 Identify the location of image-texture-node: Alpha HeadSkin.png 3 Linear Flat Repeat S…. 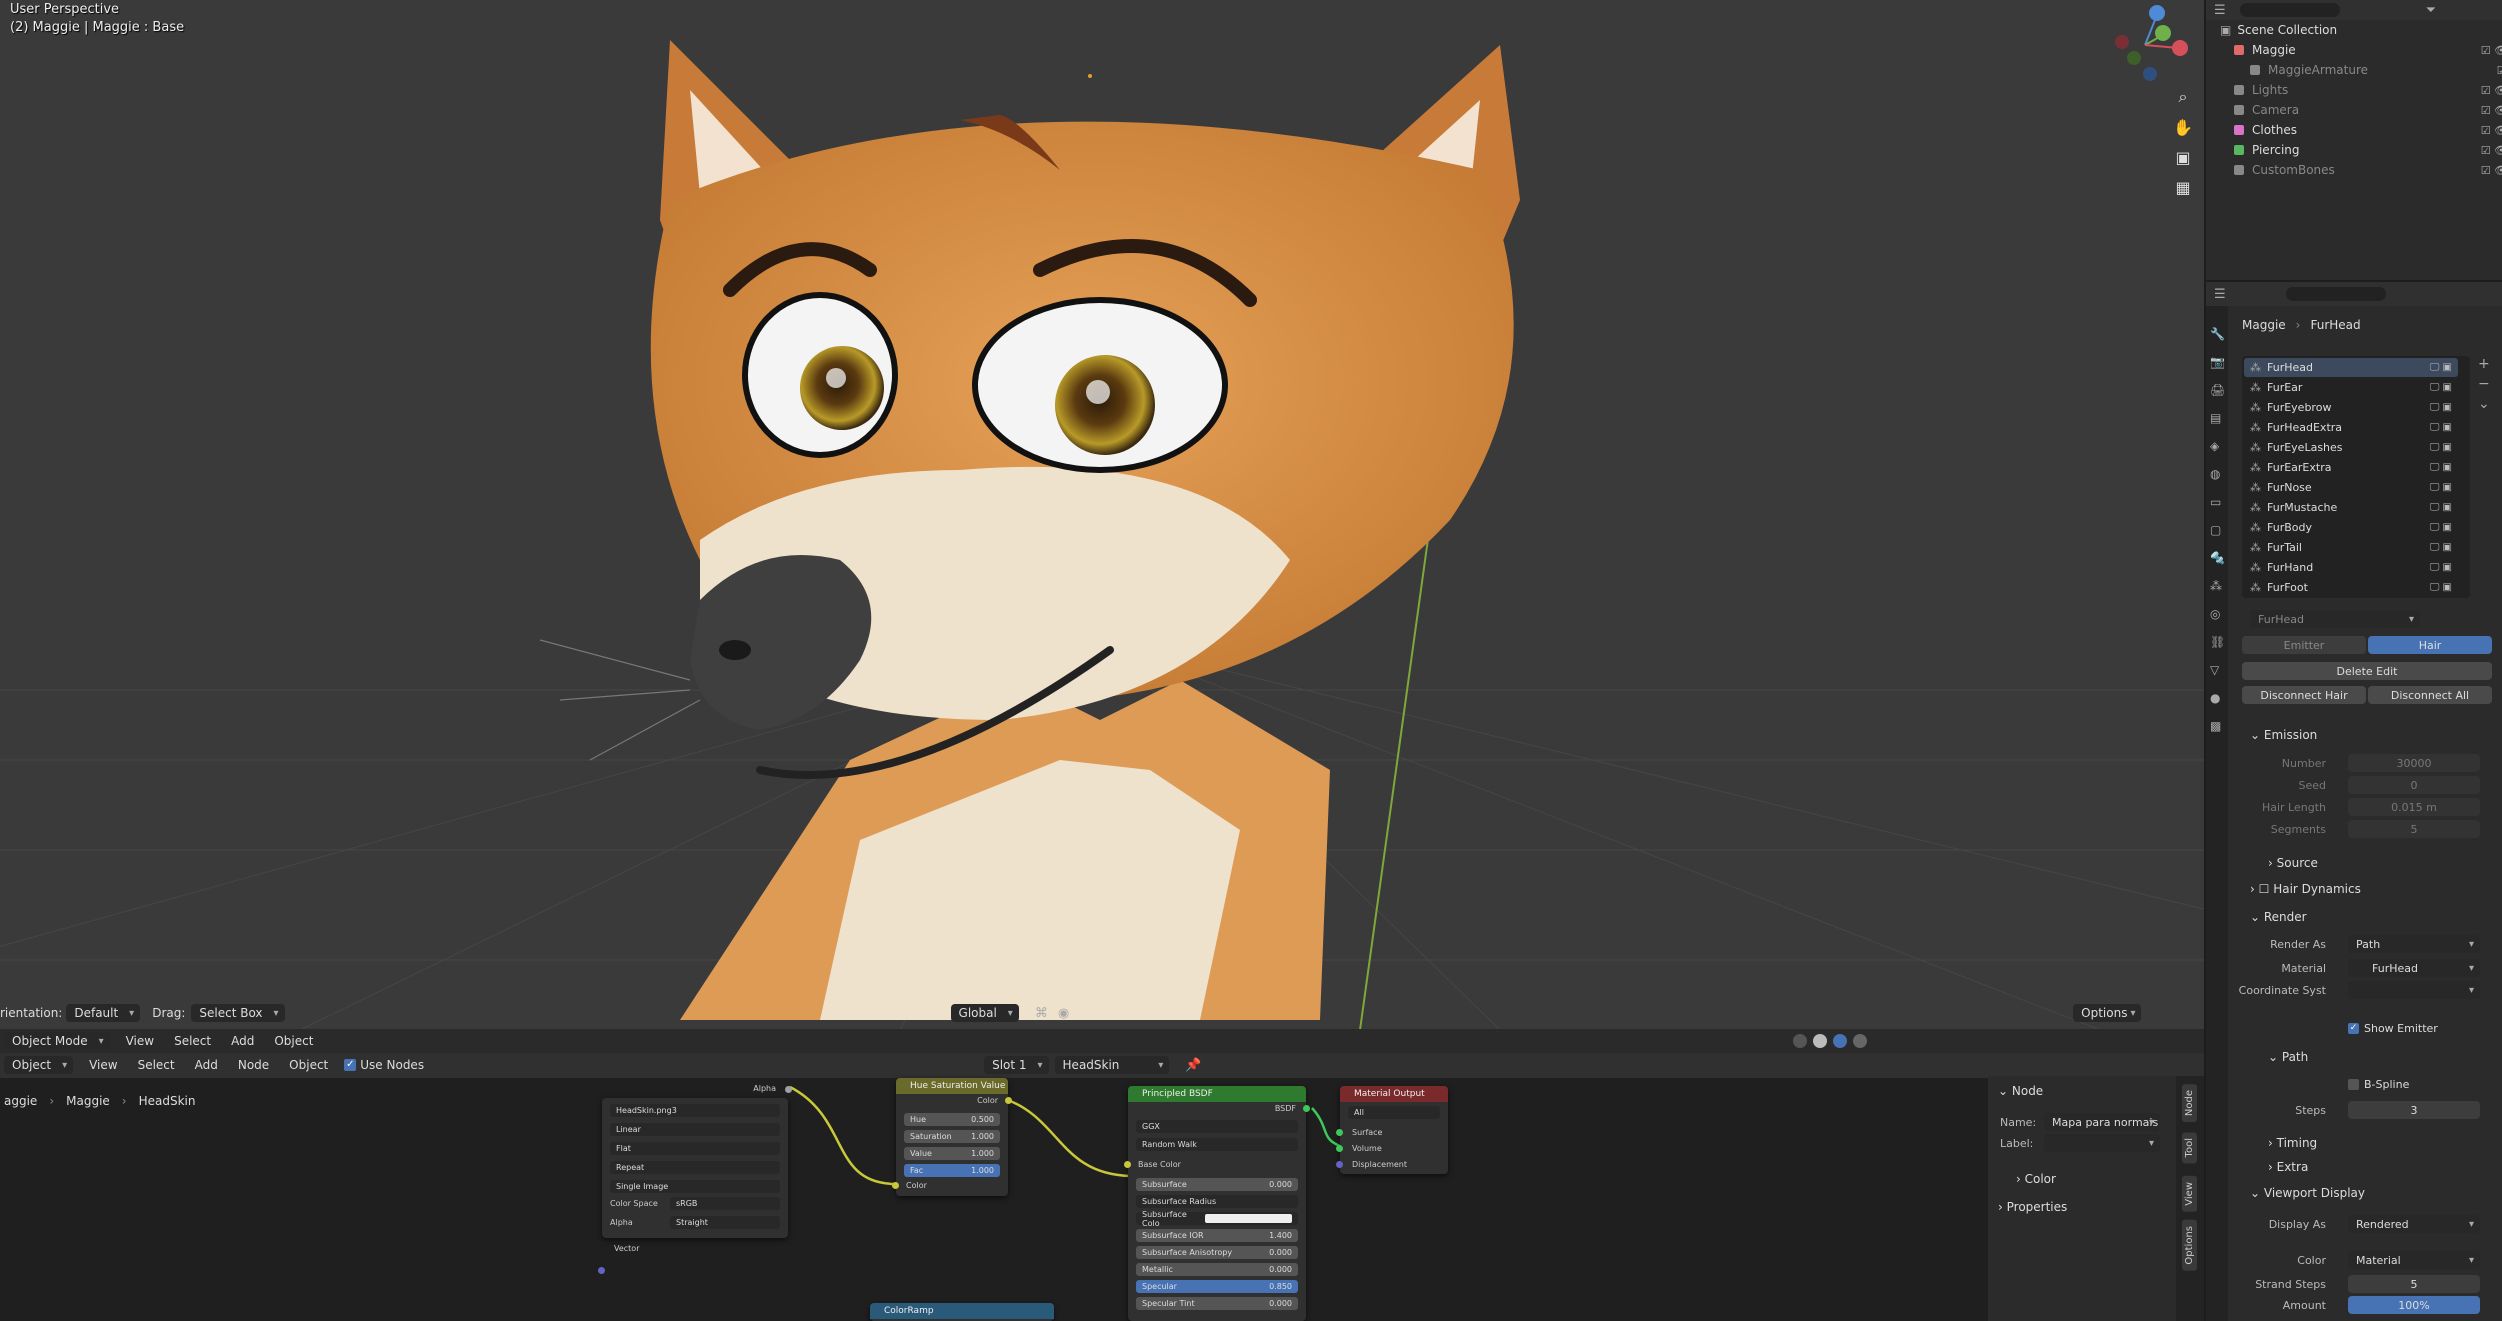
(695, 1179).